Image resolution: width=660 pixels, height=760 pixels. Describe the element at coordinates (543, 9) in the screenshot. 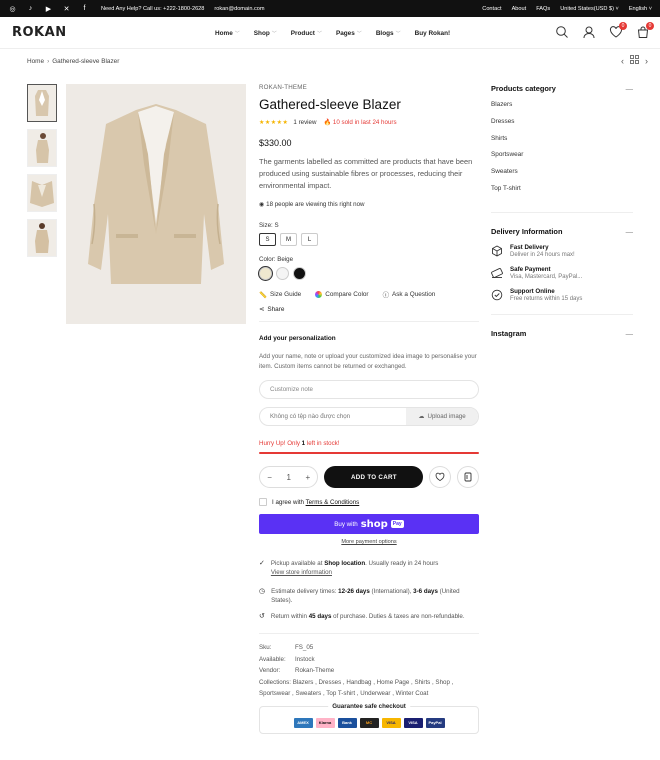

I see `faqs-link: FAQs` at that location.